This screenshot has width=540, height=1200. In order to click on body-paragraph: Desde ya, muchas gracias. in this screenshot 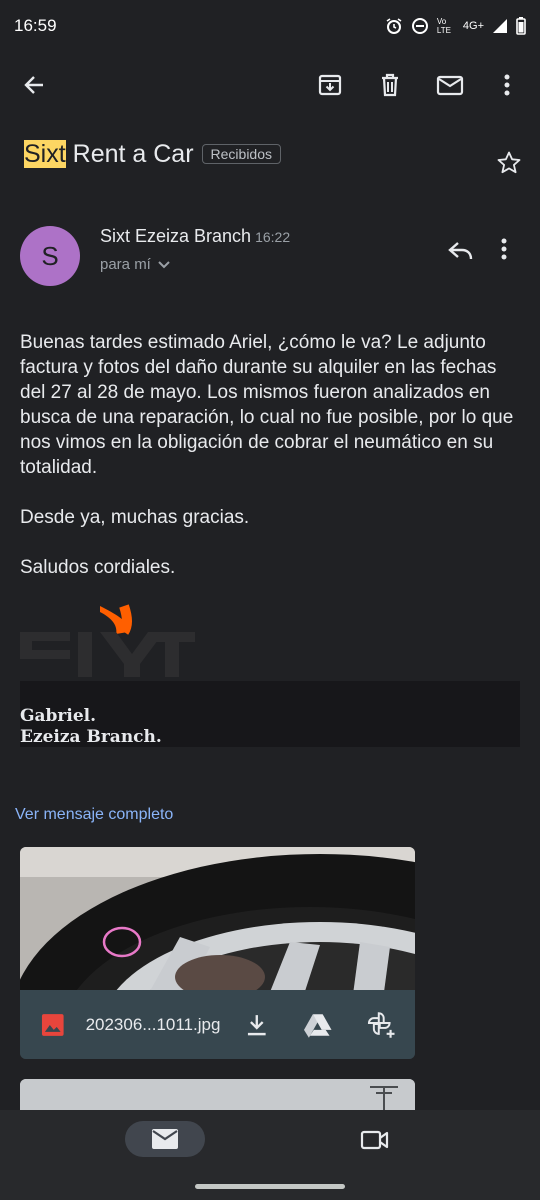, I will do `click(135, 517)`.